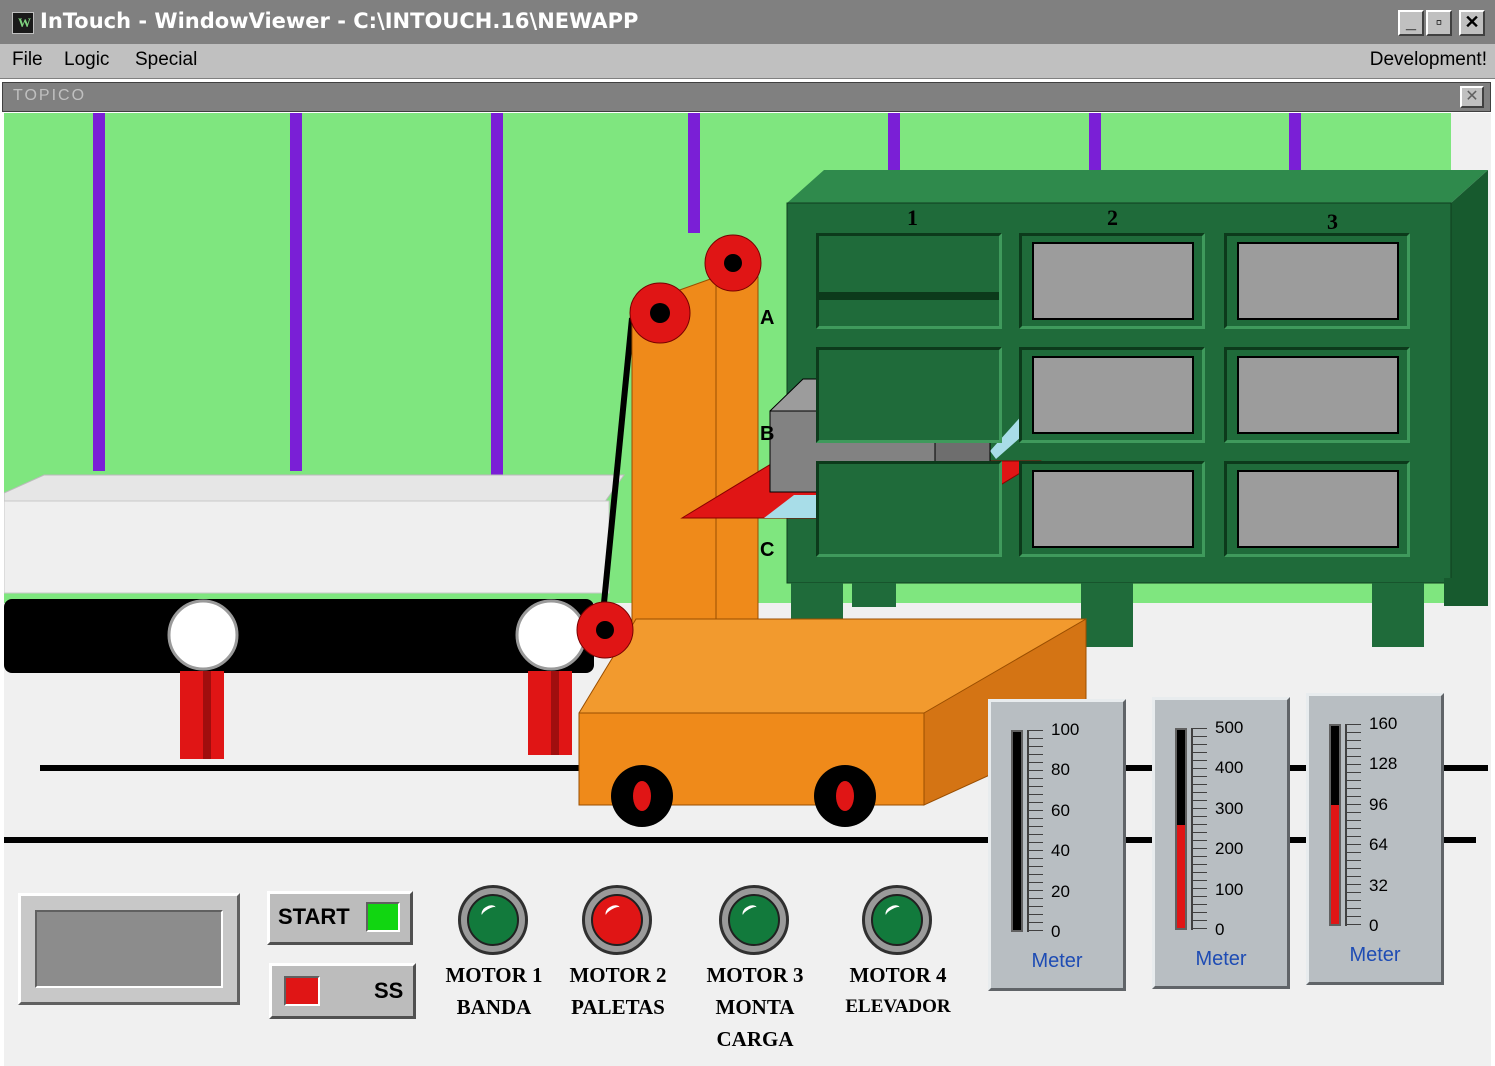  I want to click on menu-development: Development!, so click(1428, 60).